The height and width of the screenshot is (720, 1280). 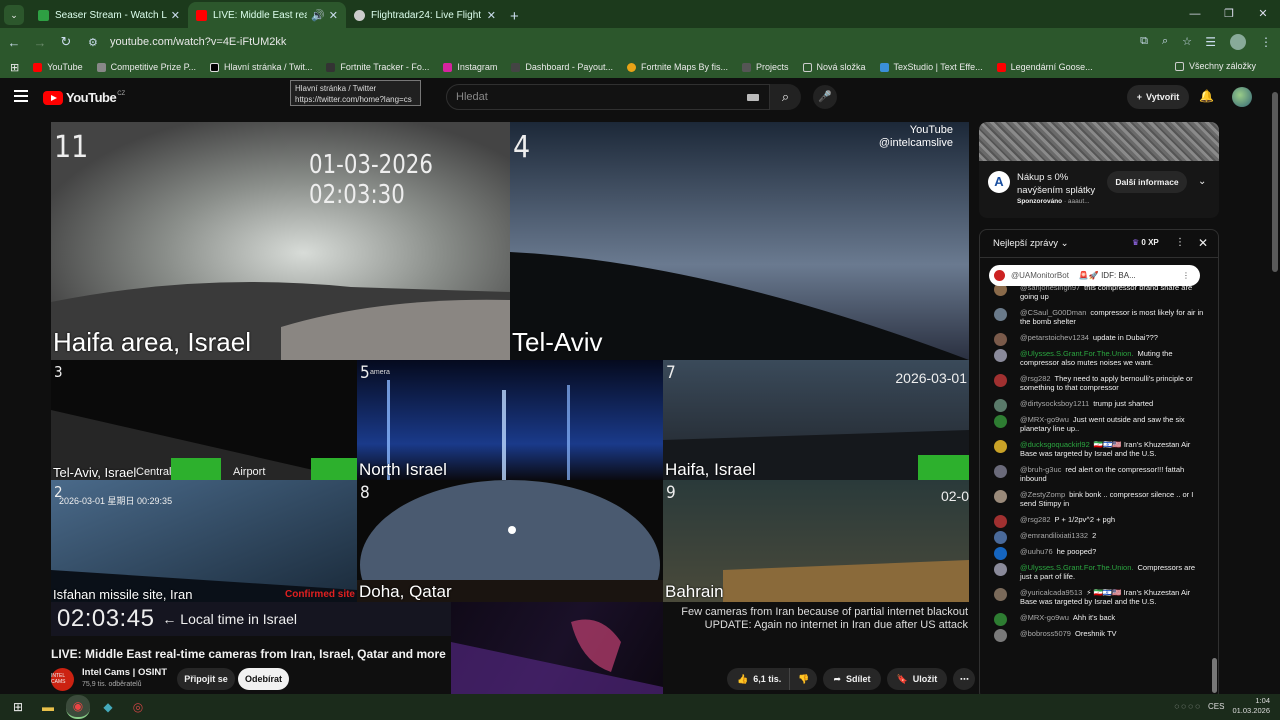 What do you see at coordinates (48, 707) in the screenshot?
I see `file-explorer-icon: ▬` at bounding box center [48, 707].